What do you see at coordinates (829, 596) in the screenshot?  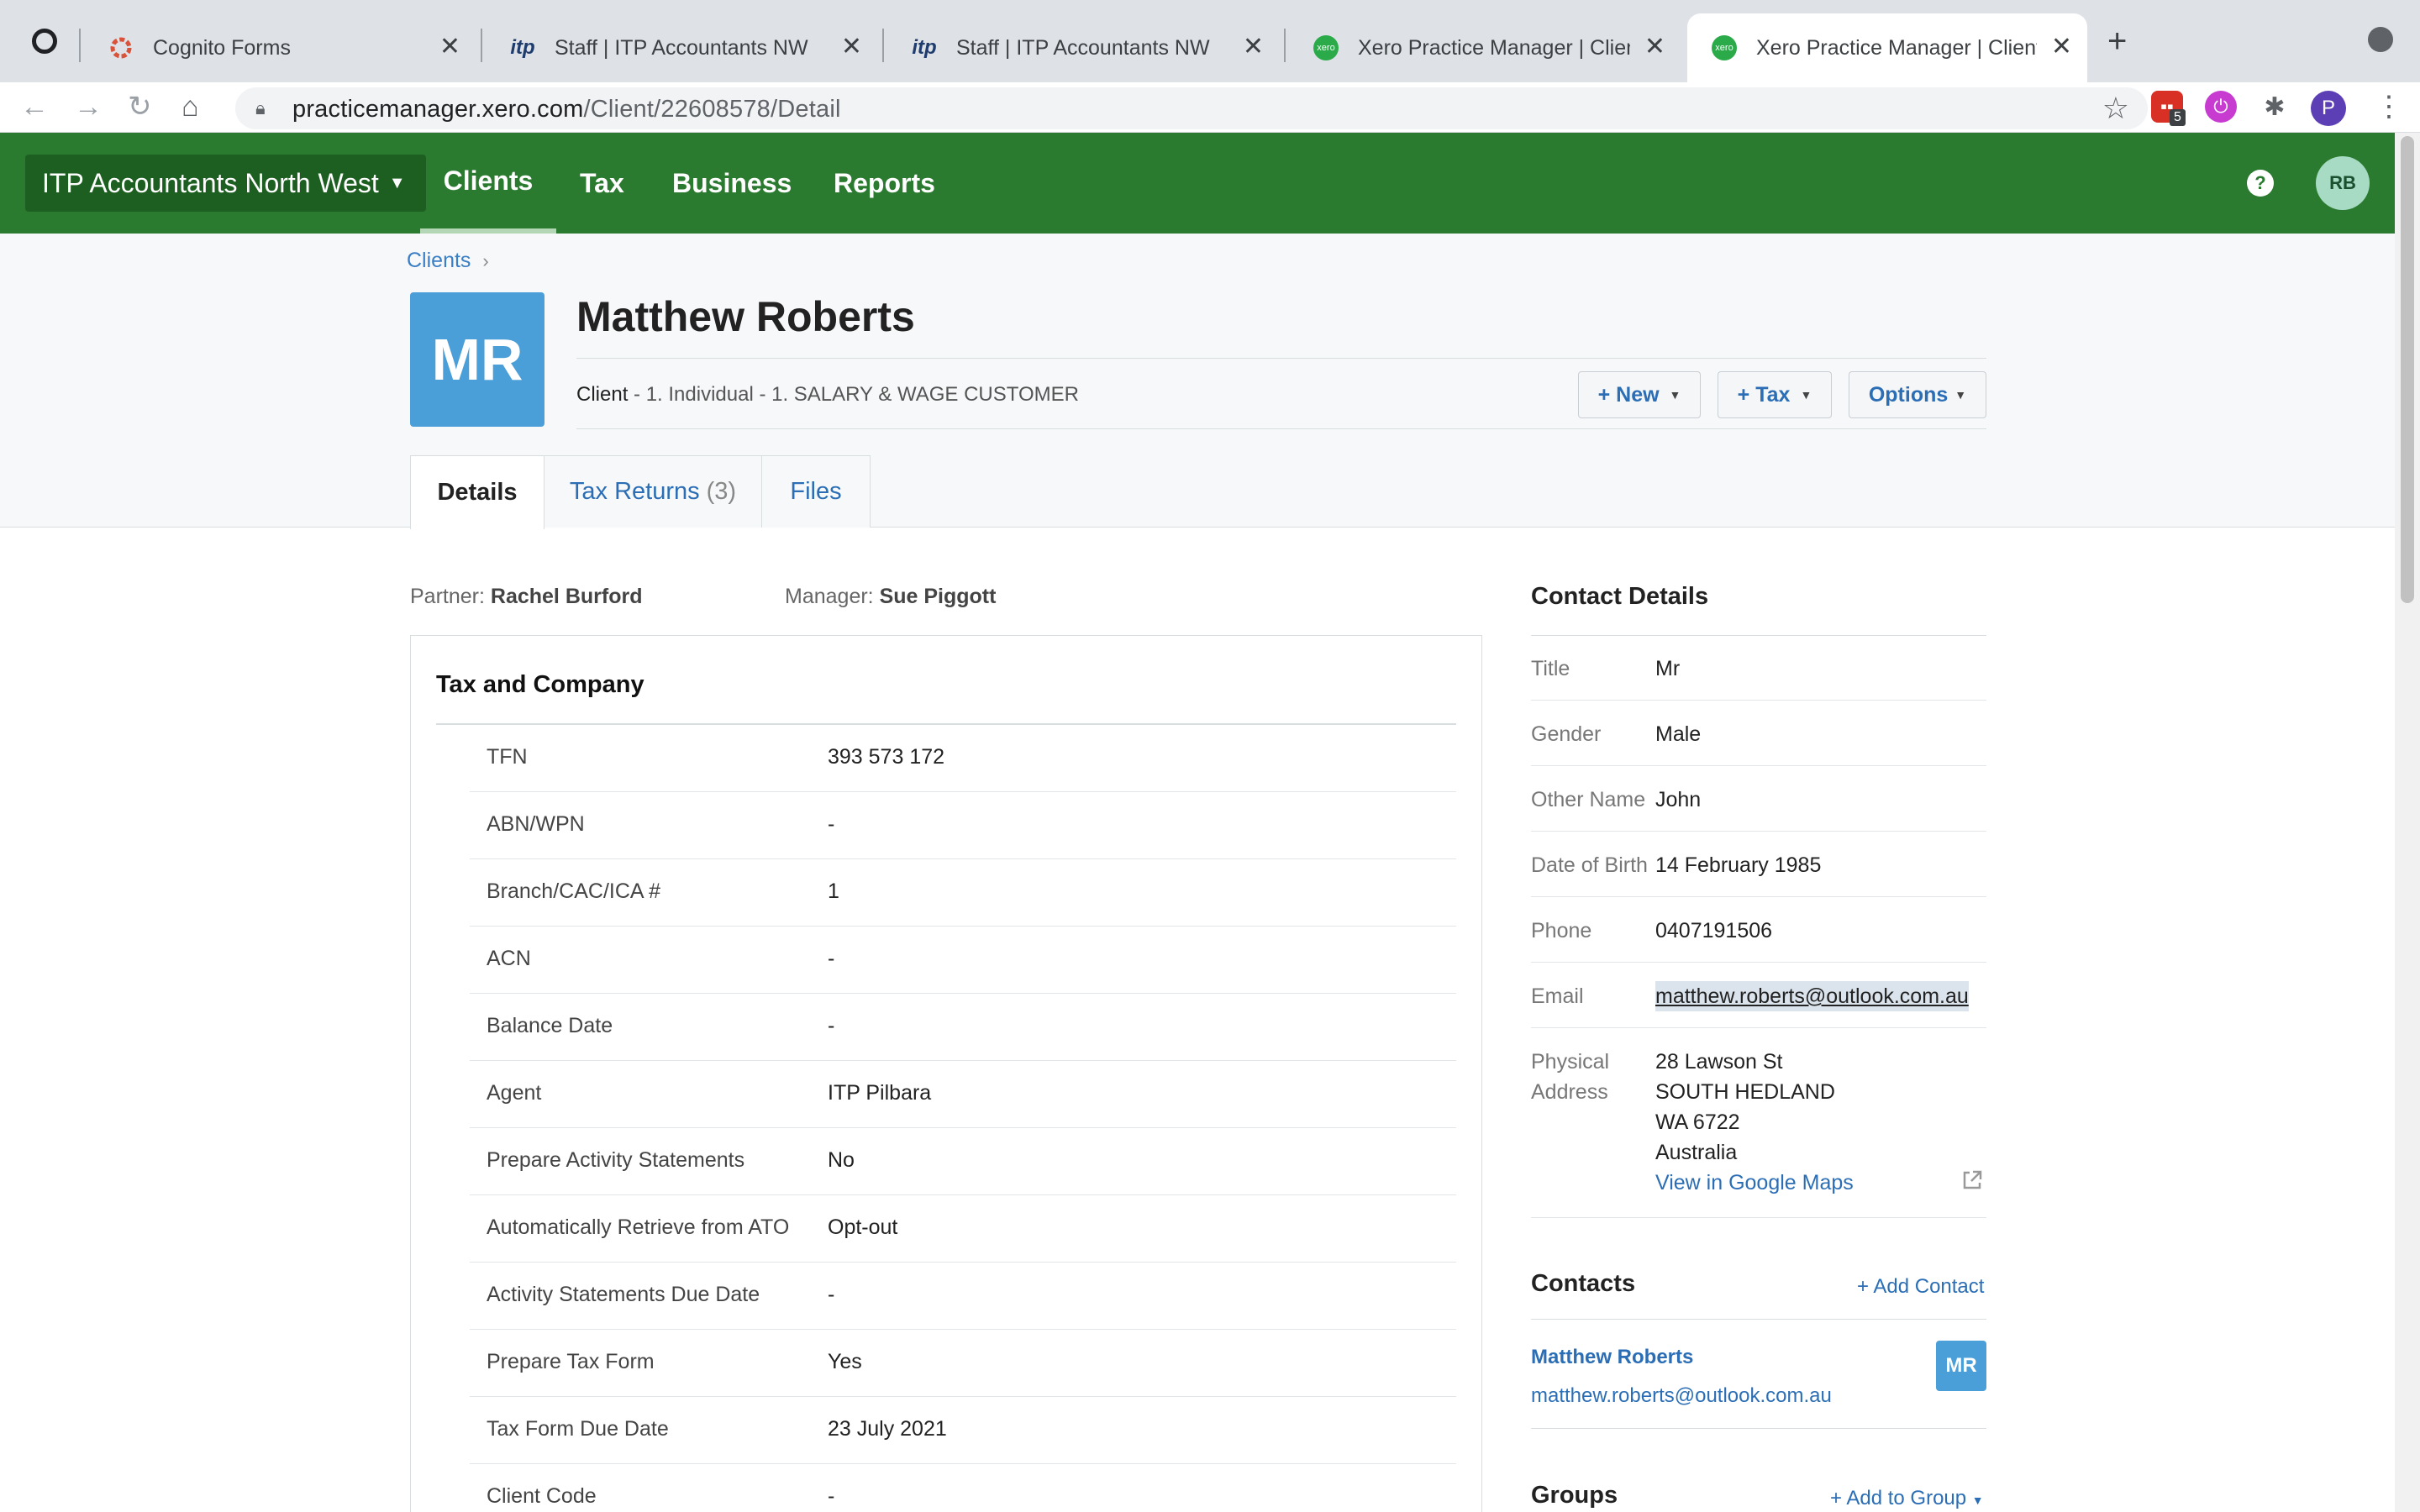 I see `manager-label: Manager:` at bounding box center [829, 596].